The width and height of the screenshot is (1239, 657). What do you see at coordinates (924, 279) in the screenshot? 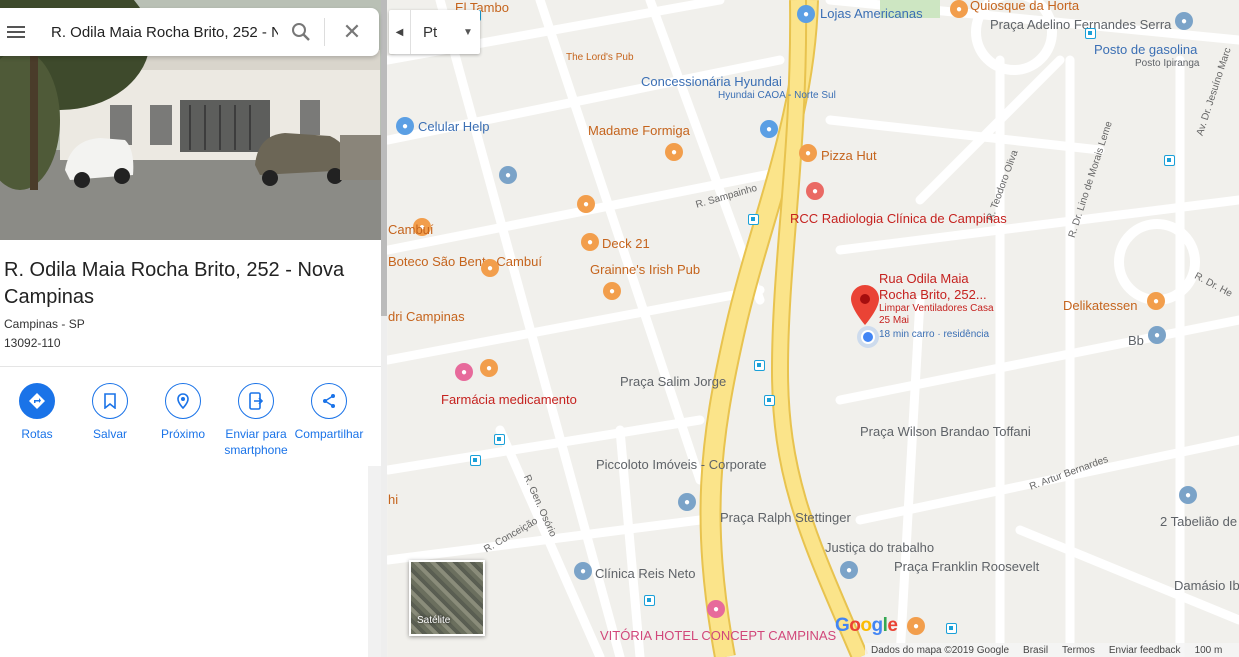
I see `selected-pin-name: Rua Odila Maia` at bounding box center [924, 279].